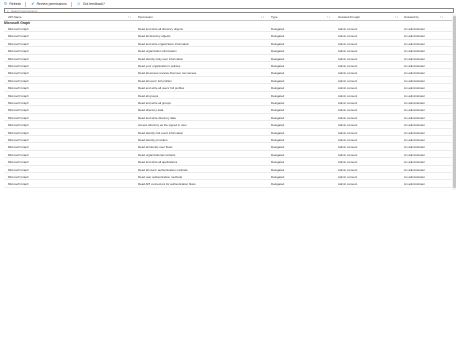 This screenshot has width=474, height=348. I want to click on scrollbar-thumb, so click(454, 102).